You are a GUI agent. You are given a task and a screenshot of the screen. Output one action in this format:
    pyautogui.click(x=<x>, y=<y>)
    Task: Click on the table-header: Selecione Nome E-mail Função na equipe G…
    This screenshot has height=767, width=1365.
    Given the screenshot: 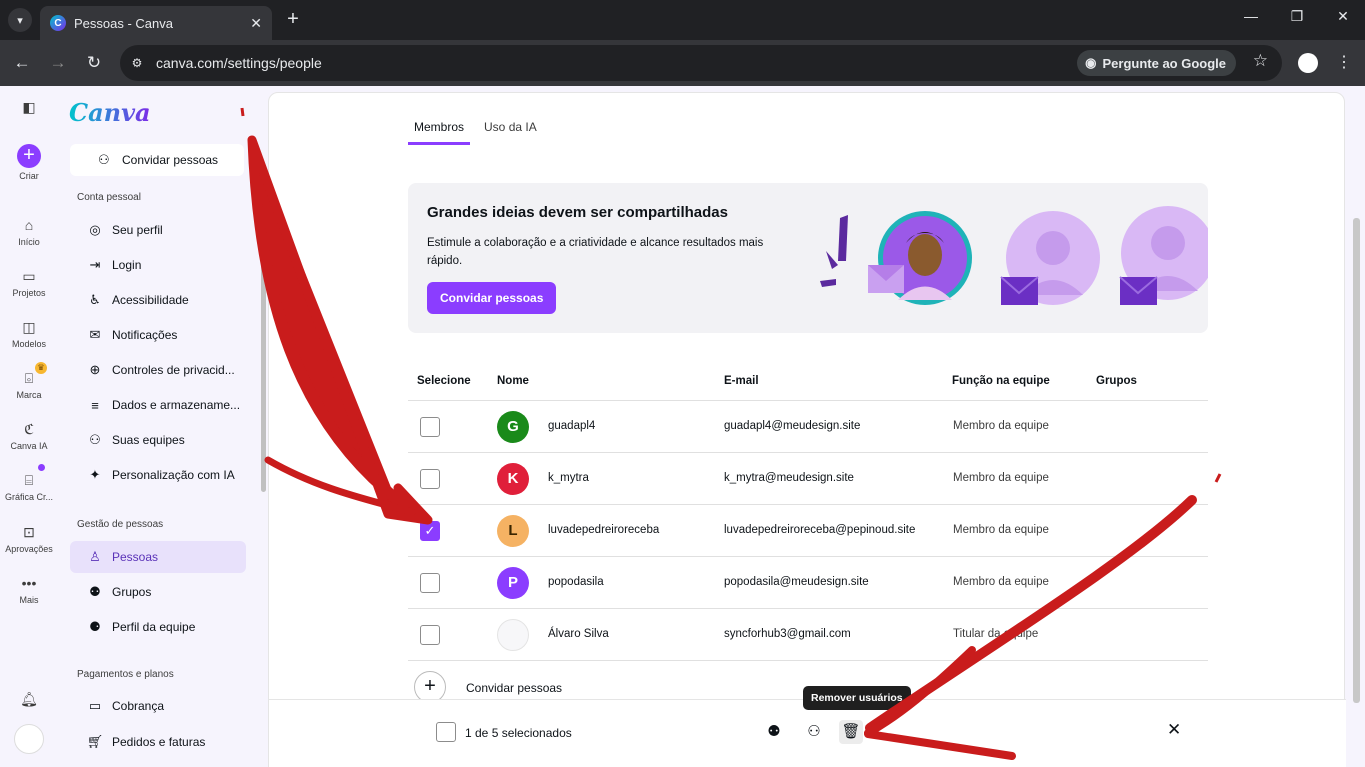 What is the action you would take?
    pyautogui.click(x=808, y=381)
    